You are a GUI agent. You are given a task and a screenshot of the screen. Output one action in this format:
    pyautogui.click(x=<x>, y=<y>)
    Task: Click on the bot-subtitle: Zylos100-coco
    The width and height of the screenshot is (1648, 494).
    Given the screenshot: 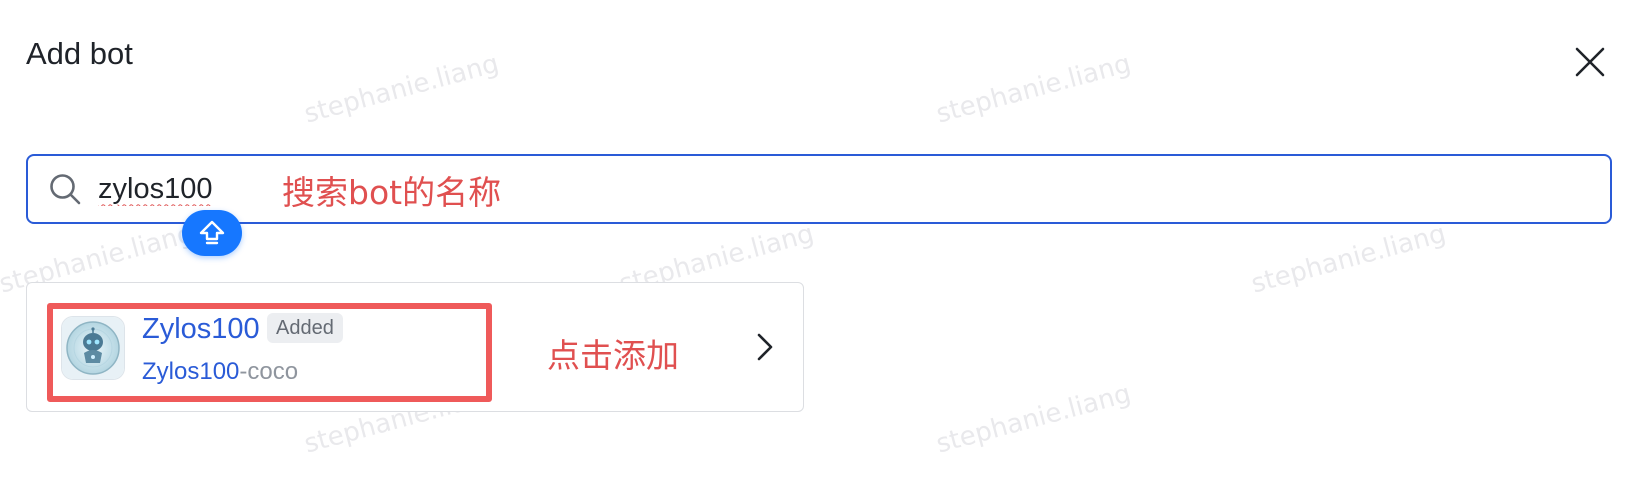 What is the action you would take?
    pyautogui.click(x=220, y=372)
    